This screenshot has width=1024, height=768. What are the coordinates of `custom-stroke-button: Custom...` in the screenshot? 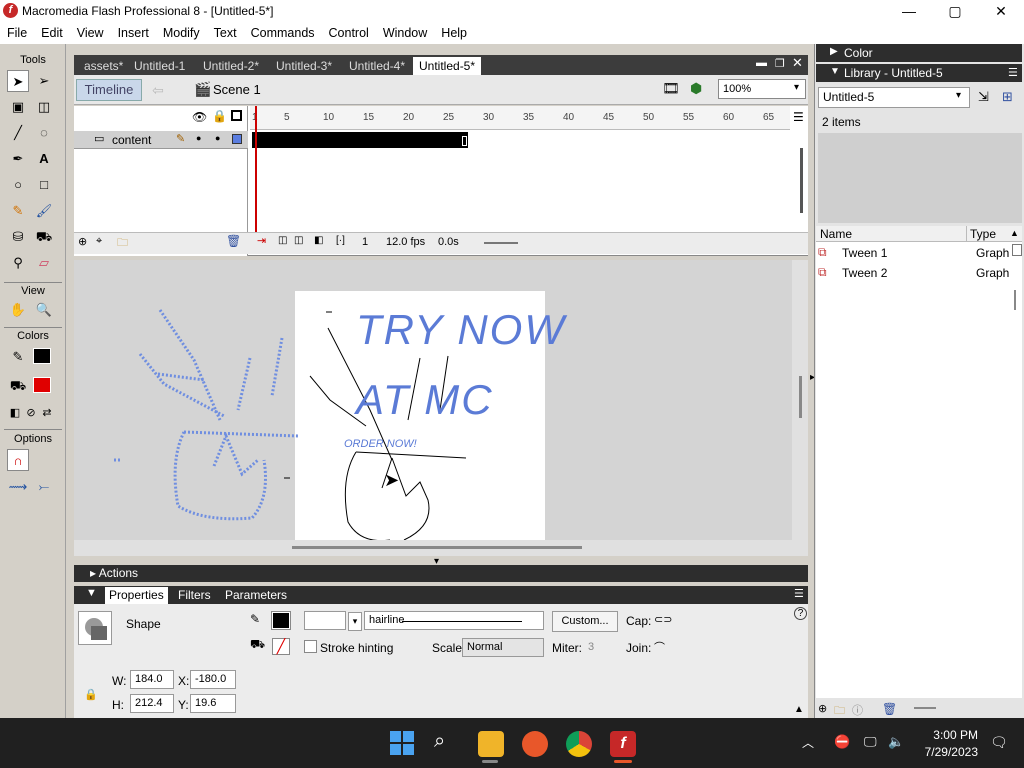 It's located at (585, 621).